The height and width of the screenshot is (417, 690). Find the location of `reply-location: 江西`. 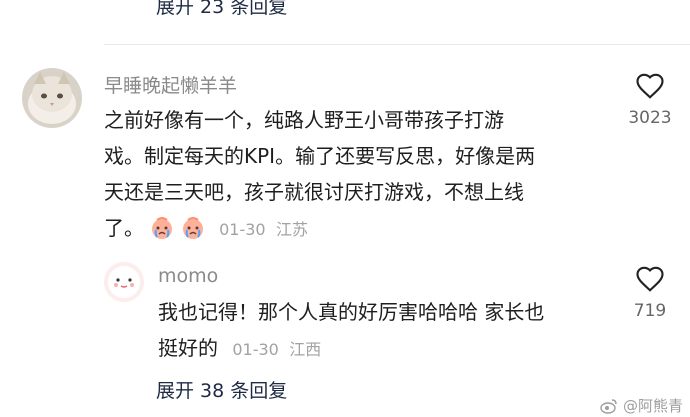

reply-location: 江西 is located at coordinates (305, 349).